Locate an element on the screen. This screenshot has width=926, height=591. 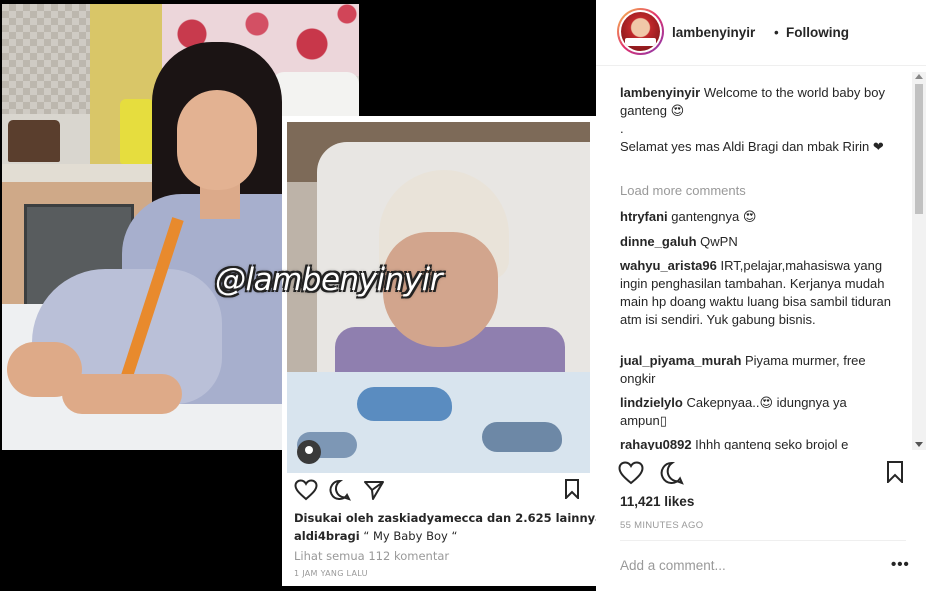
scroll-down-icon is located at coordinates (919, 444).